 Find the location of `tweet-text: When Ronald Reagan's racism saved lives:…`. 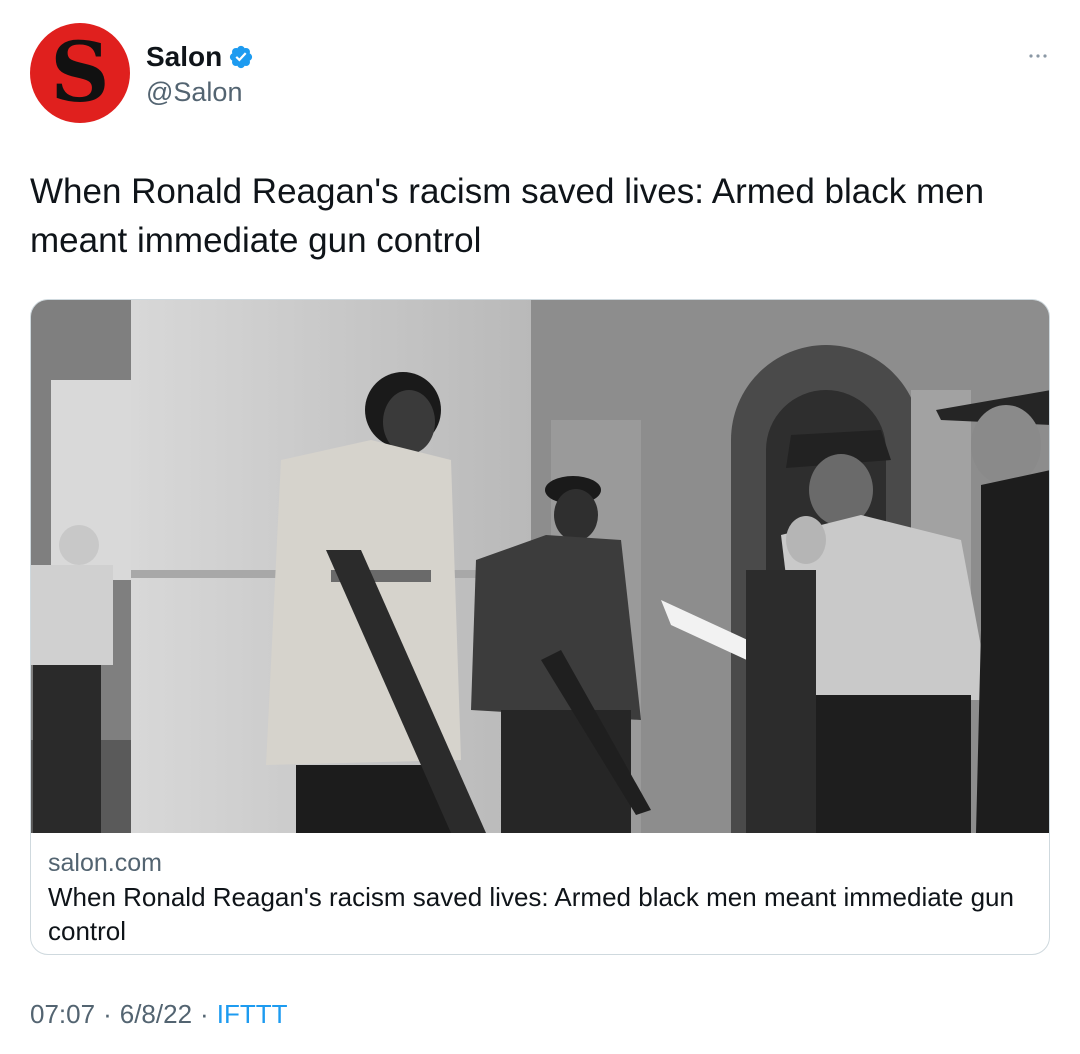

tweet-text: When Ronald Reagan's racism saved lives:… is located at coordinates (507, 216).